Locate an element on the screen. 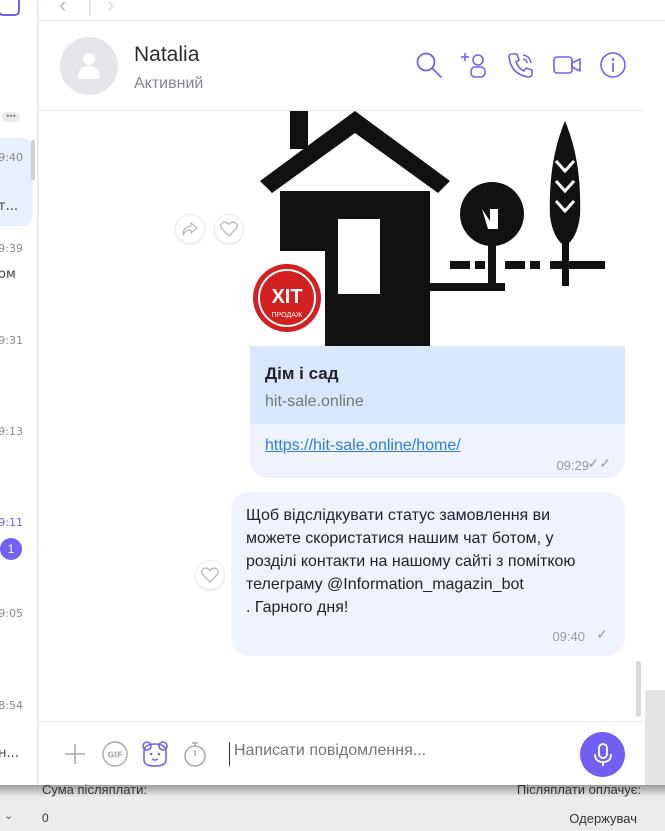 This screenshot has width=665, height=831. chat-time: 09:40 is located at coordinates (11, 157).